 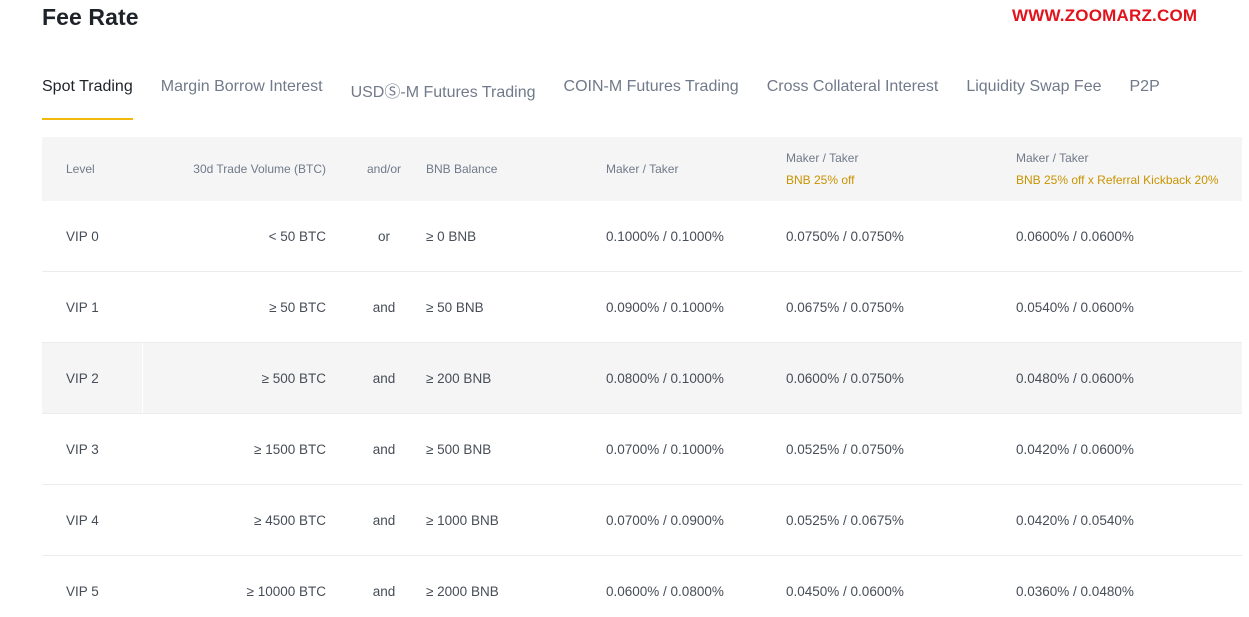 What do you see at coordinates (462, 169) in the screenshot?
I see `header-bnb-balance: BNB Balance` at bounding box center [462, 169].